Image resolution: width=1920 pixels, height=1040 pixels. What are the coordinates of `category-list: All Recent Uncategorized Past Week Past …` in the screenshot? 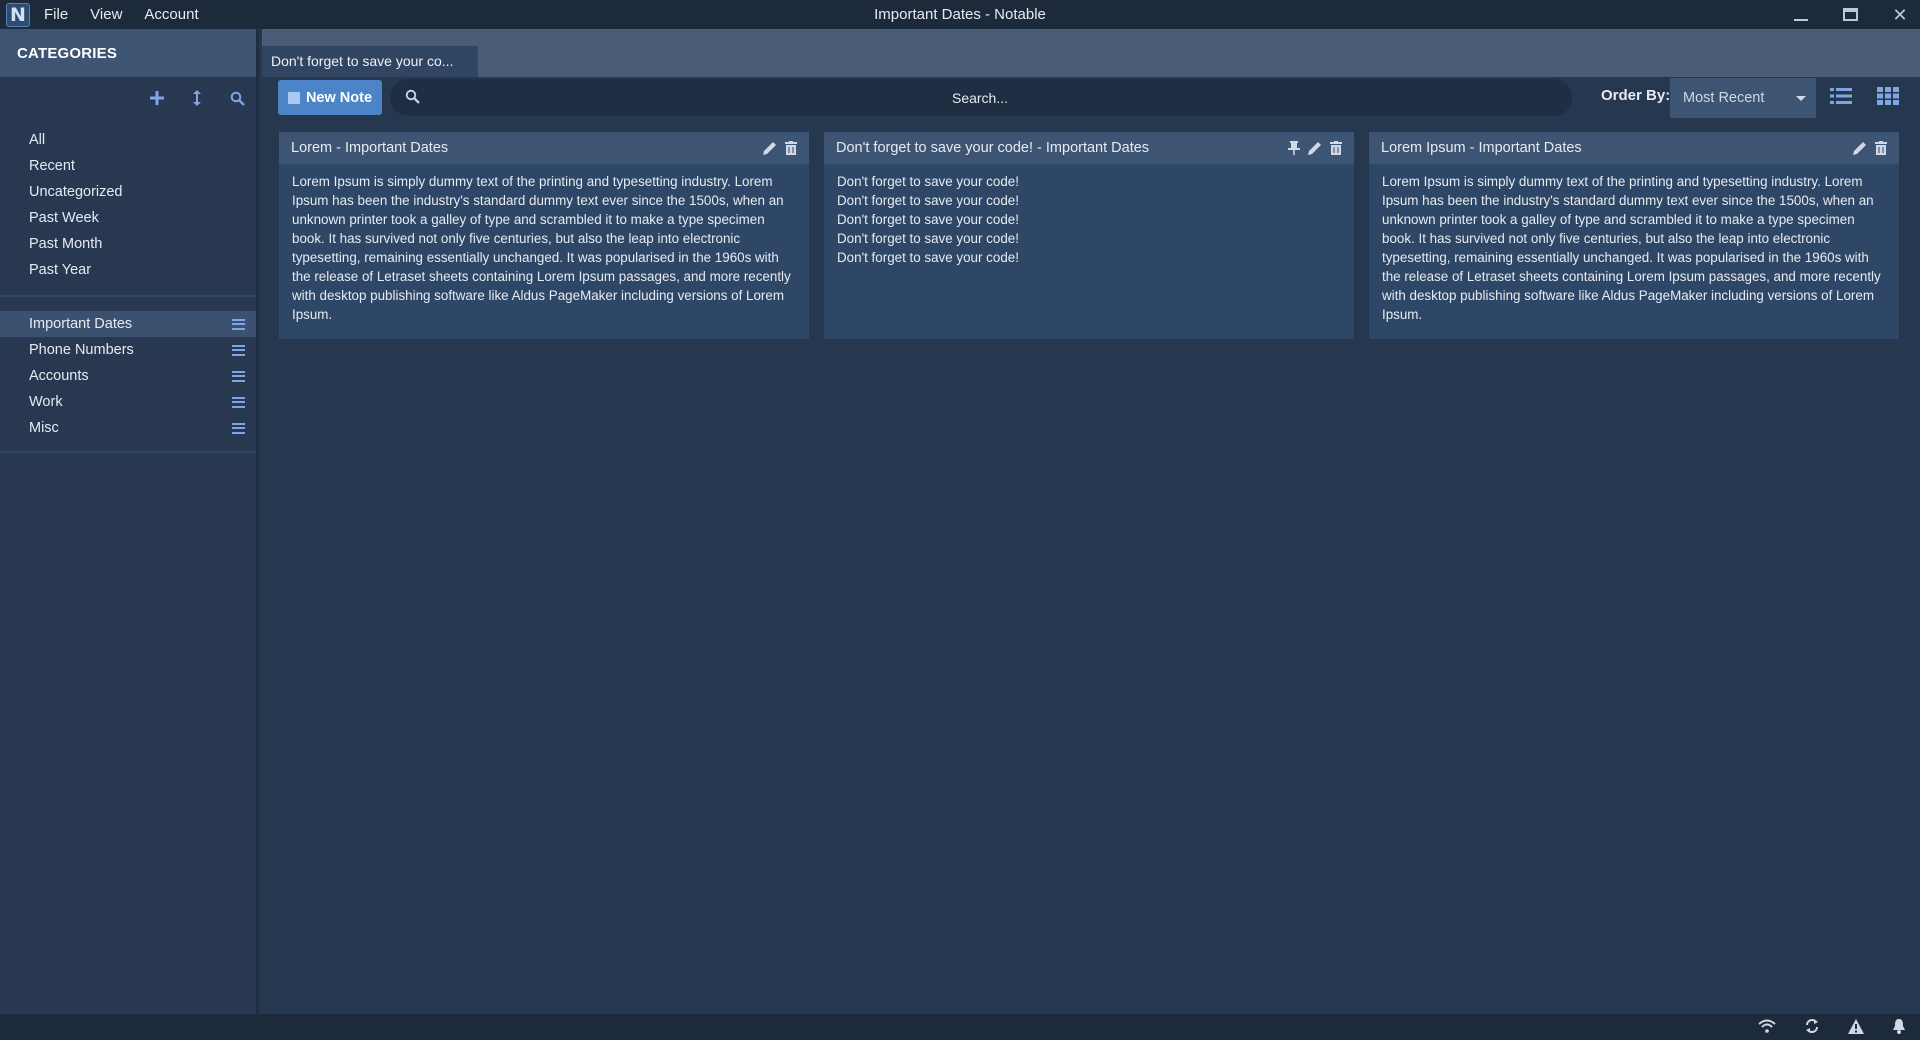 It's located at (128, 208).